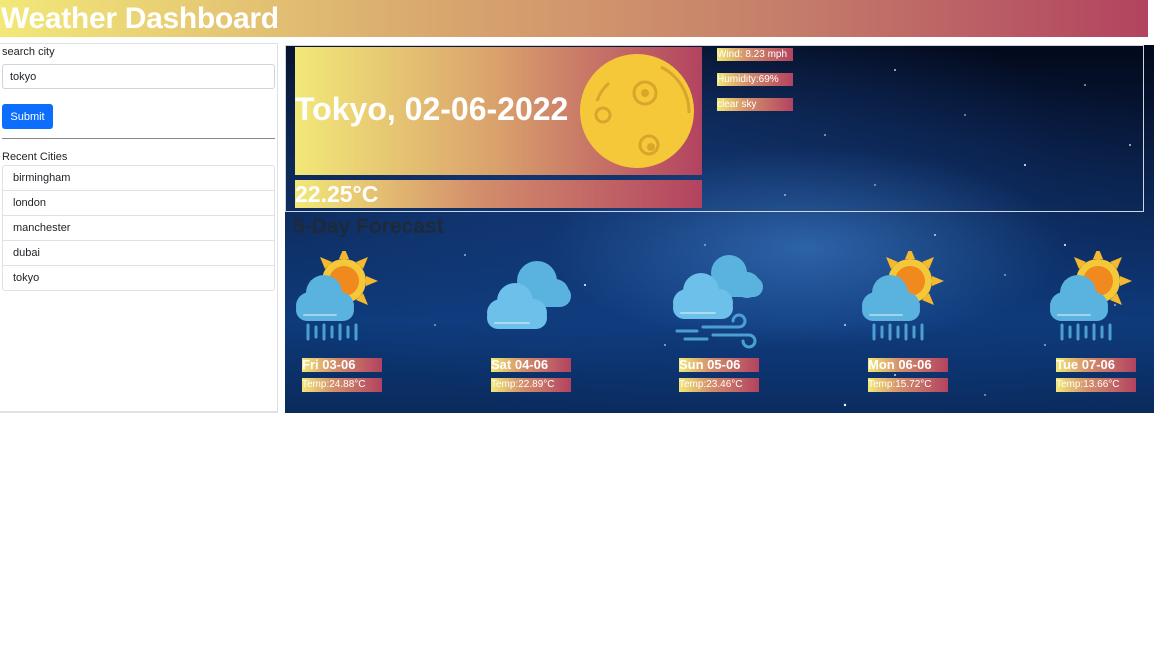 Image resolution: width=1156 pixels, height=669 pixels. What do you see at coordinates (35, 157) in the screenshot?
I see `recent-cities-label: Recent Cities` at bounding box center [35, 157].